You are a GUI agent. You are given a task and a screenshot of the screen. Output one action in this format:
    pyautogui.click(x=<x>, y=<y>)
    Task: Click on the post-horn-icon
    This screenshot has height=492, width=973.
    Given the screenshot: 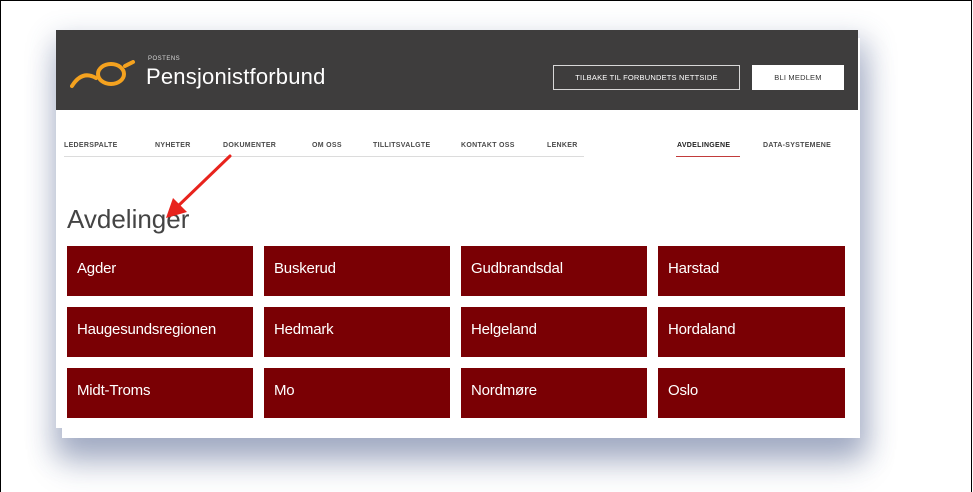 What is the action you would take?
    pyautogui.click(x=103, y=77)
    